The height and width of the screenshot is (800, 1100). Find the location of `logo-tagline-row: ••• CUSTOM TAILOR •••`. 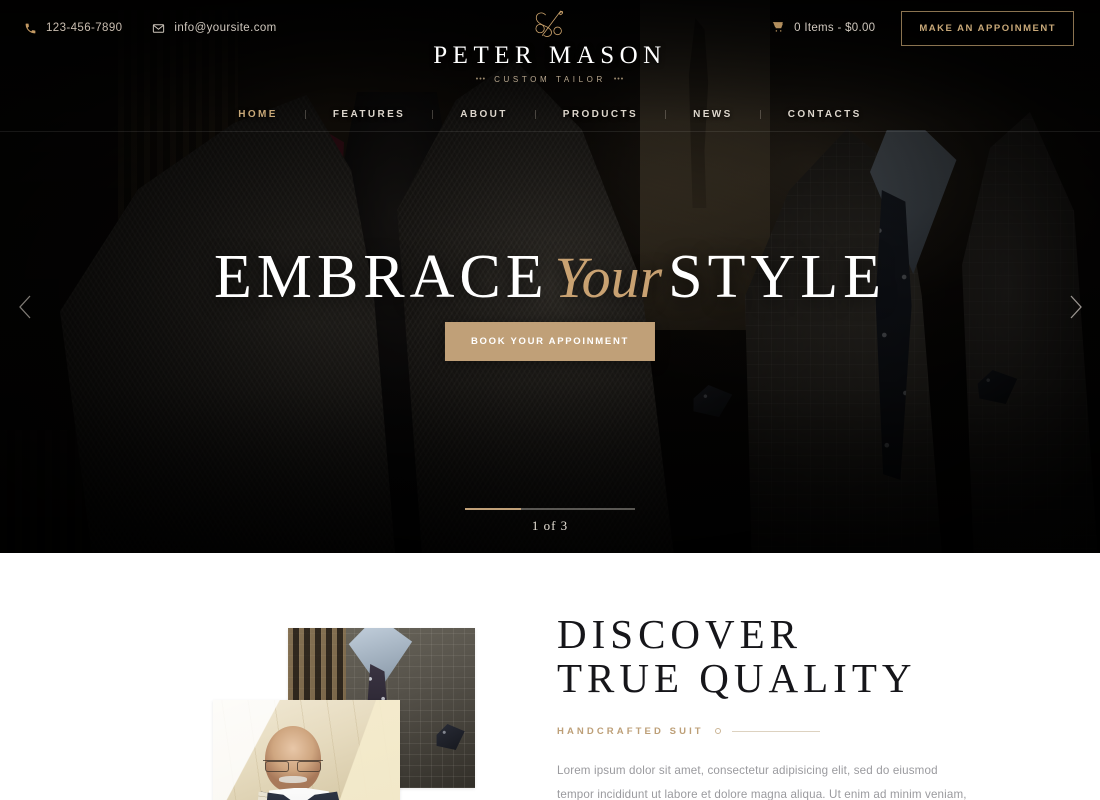

logo-tagline-row: ••• CUSTOM TAILOR ••• is located at coordinates (550, 79).